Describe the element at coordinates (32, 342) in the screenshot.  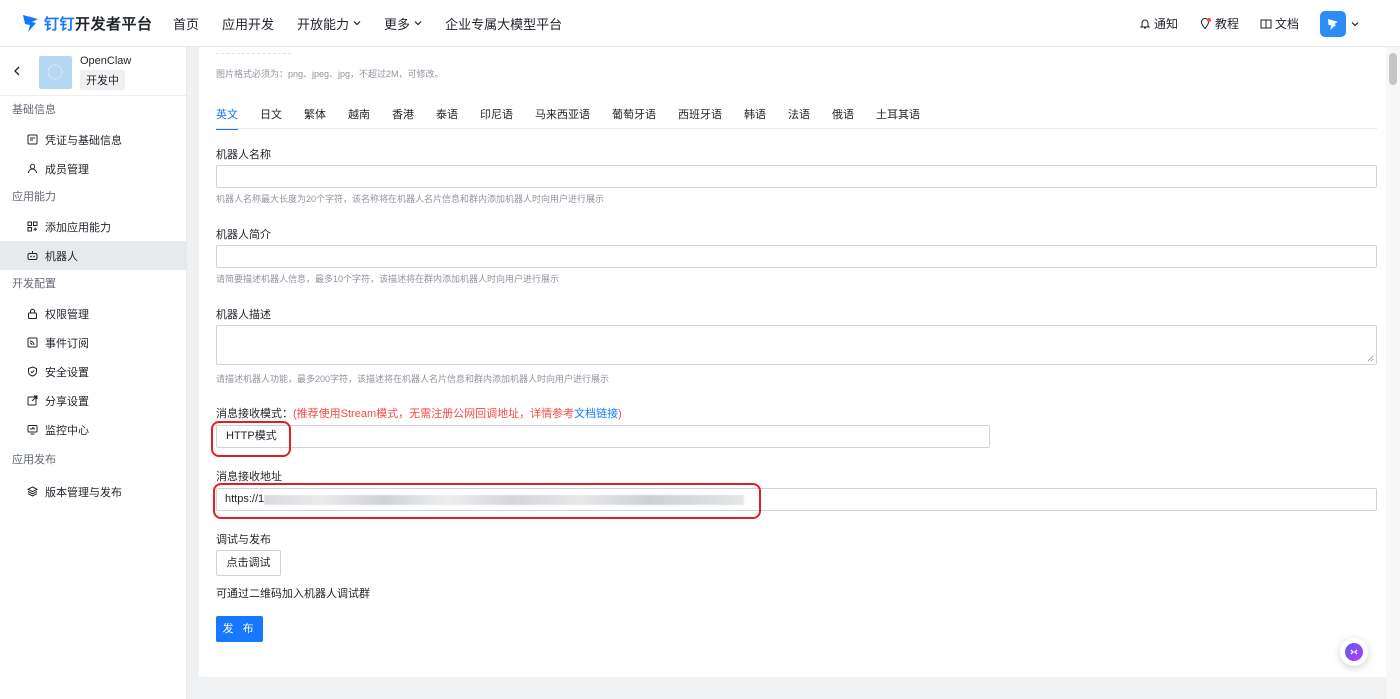
I see `event-icon` at that location.